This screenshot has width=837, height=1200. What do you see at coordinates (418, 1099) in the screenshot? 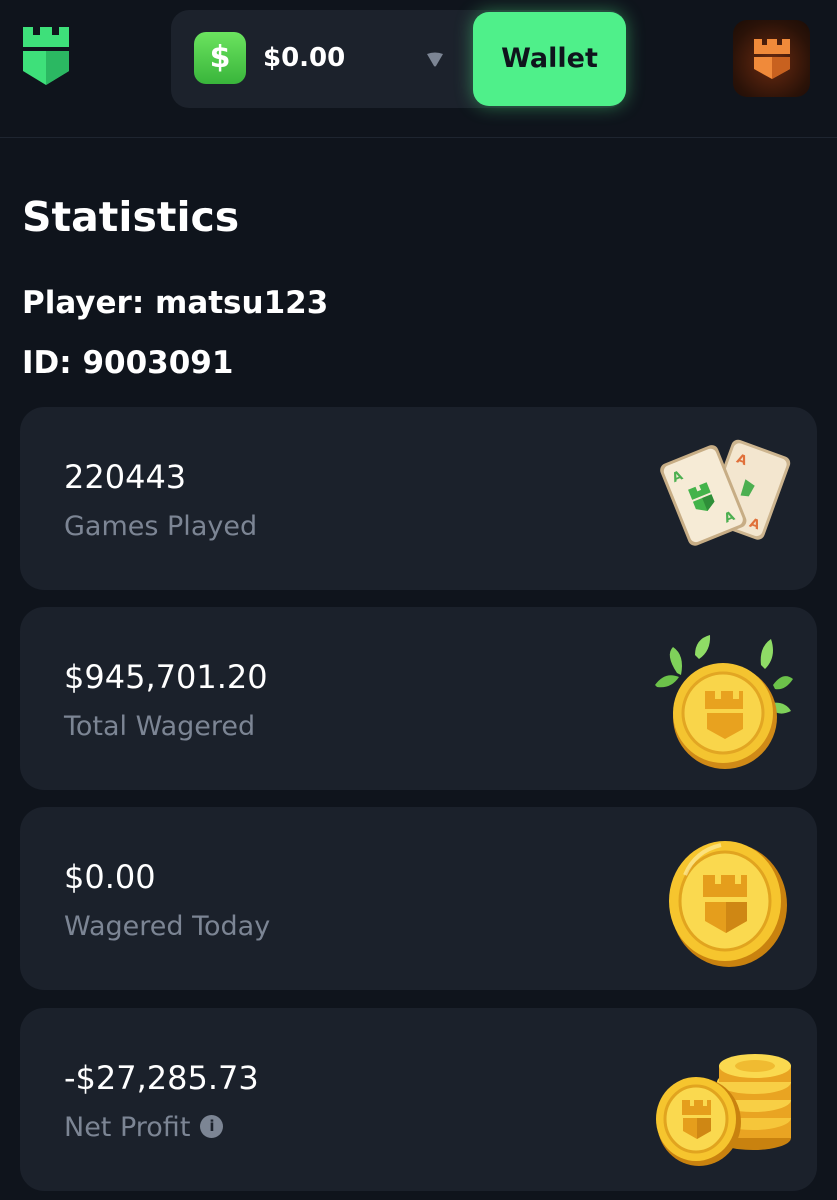
I see `stat-card-net-profit: -$27,285.73 Net Profit i` at bounding box center [418, 1099].